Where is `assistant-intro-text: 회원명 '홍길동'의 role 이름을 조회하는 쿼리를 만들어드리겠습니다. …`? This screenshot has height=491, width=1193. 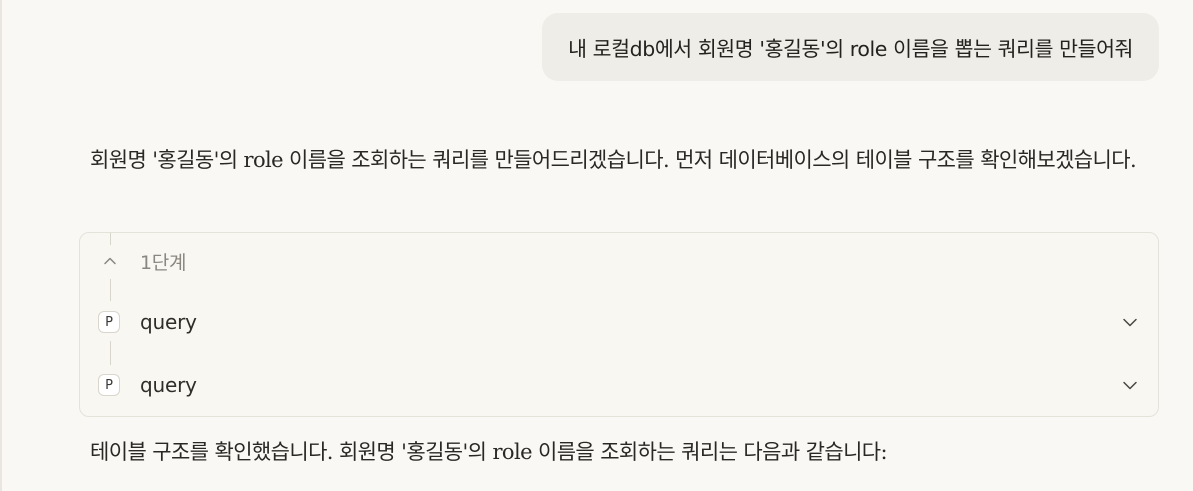
assistant-intro-text: 회원명 '홍길동'의 role 이름을 조회하는 쿼리를 만들어드리겠습니다. … is located at coordinates (613, 160).